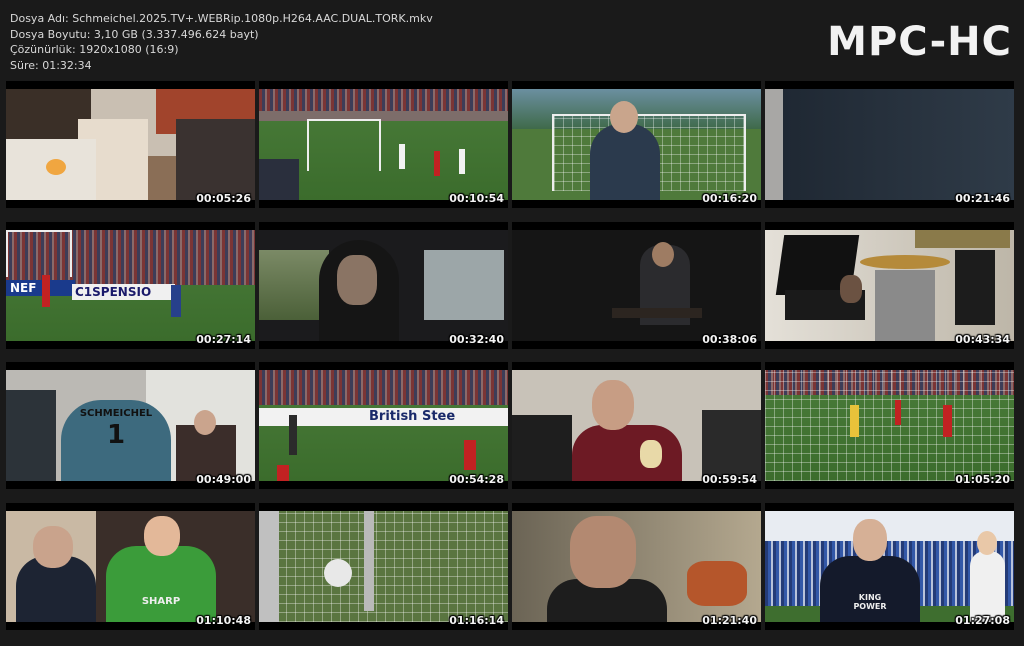 Image resolution: width=1024 pixels, height=646 pixels. What do you see at coordinates (130, 566) in the screenshot?
I see `thumbnail: SHARP 01:10:48` at bounding box center [130, 566].